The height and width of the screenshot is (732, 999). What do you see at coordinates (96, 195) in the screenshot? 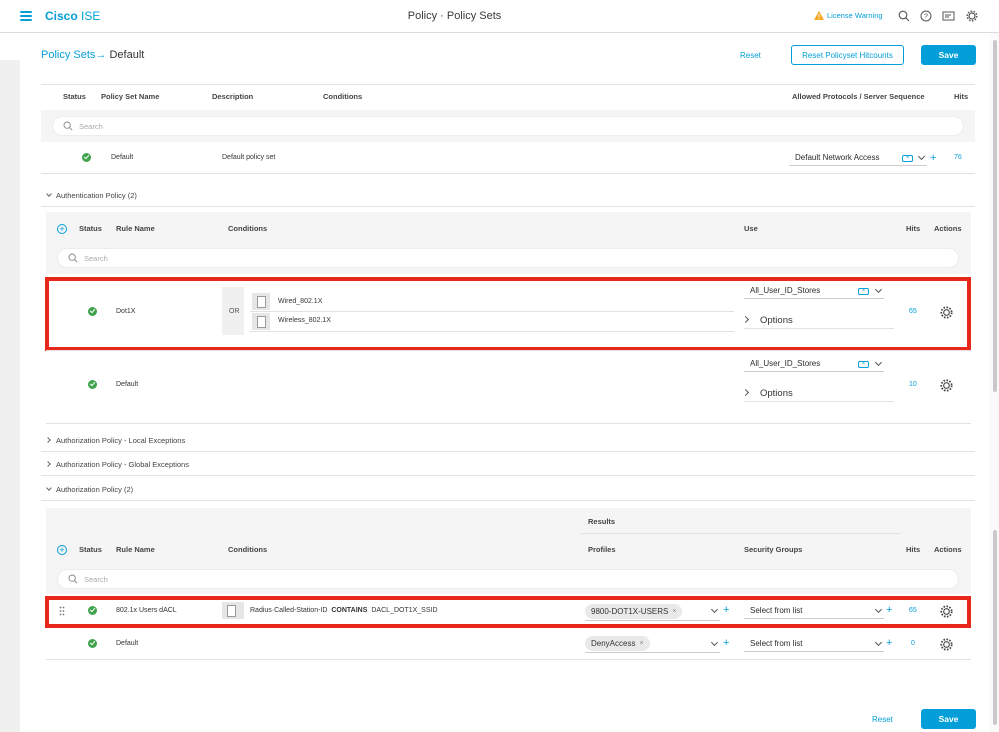
I see `authentication-policy-toggle: Authentication Policy (2)` at bounding box center [96, 195].